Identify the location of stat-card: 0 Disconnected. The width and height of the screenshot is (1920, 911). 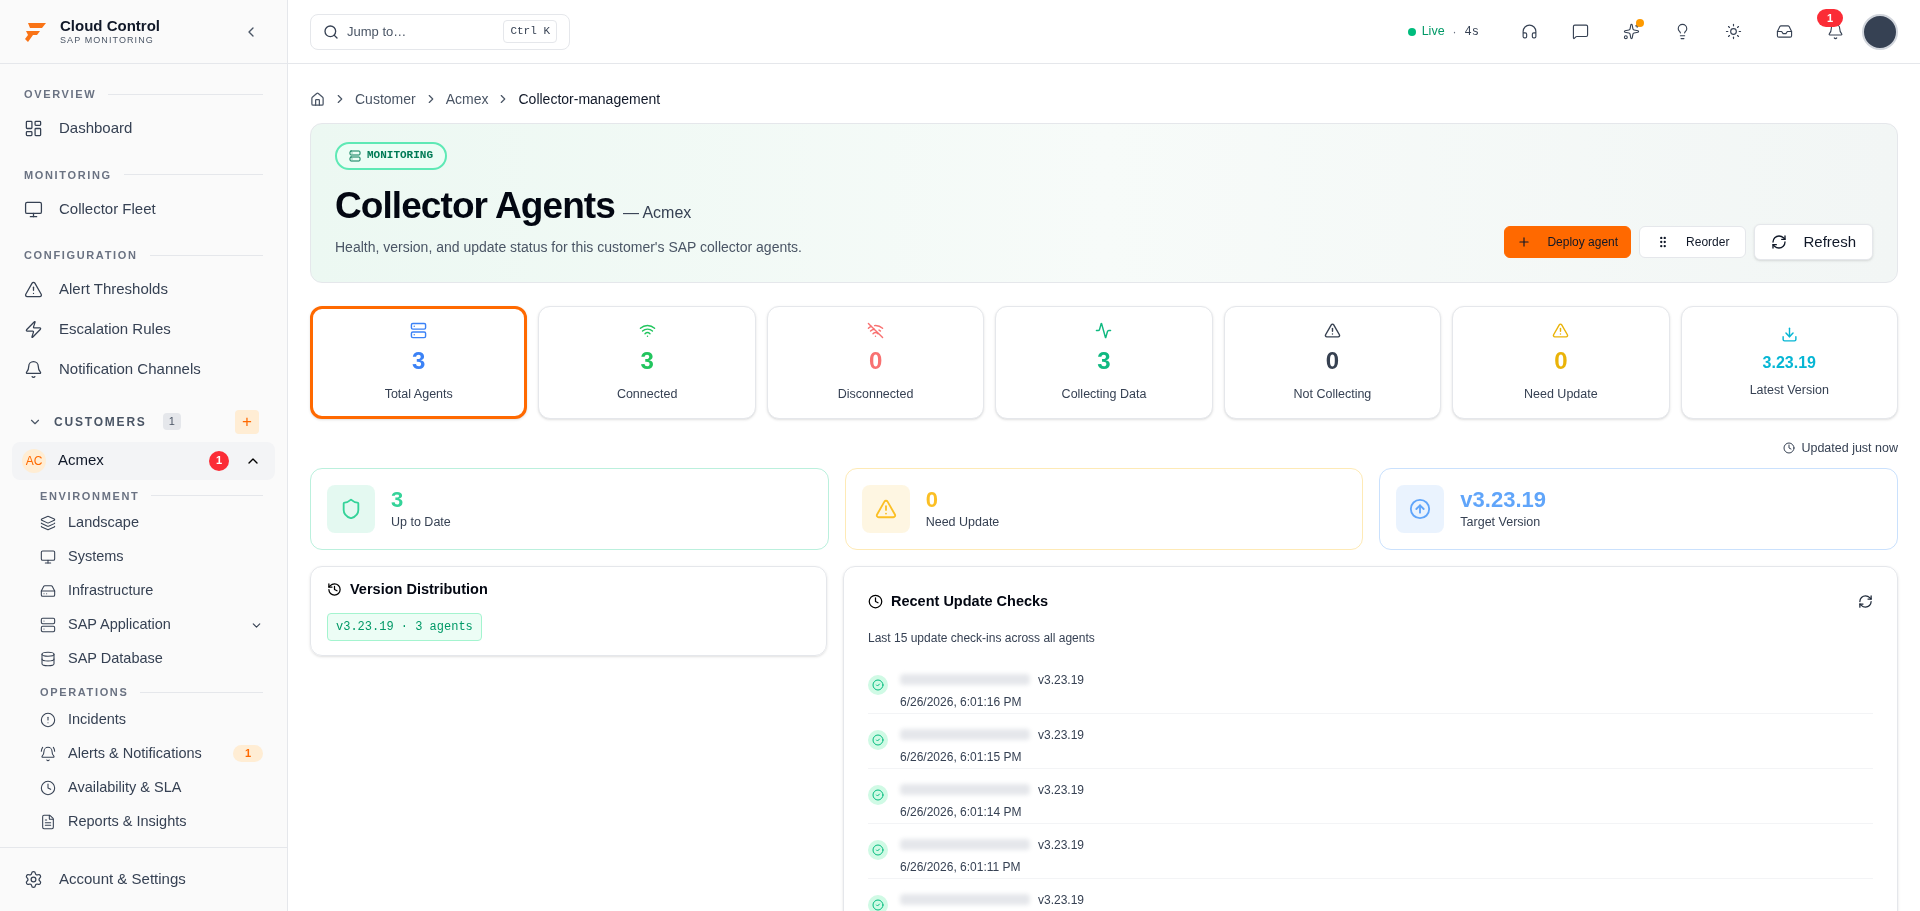
(875, 362).